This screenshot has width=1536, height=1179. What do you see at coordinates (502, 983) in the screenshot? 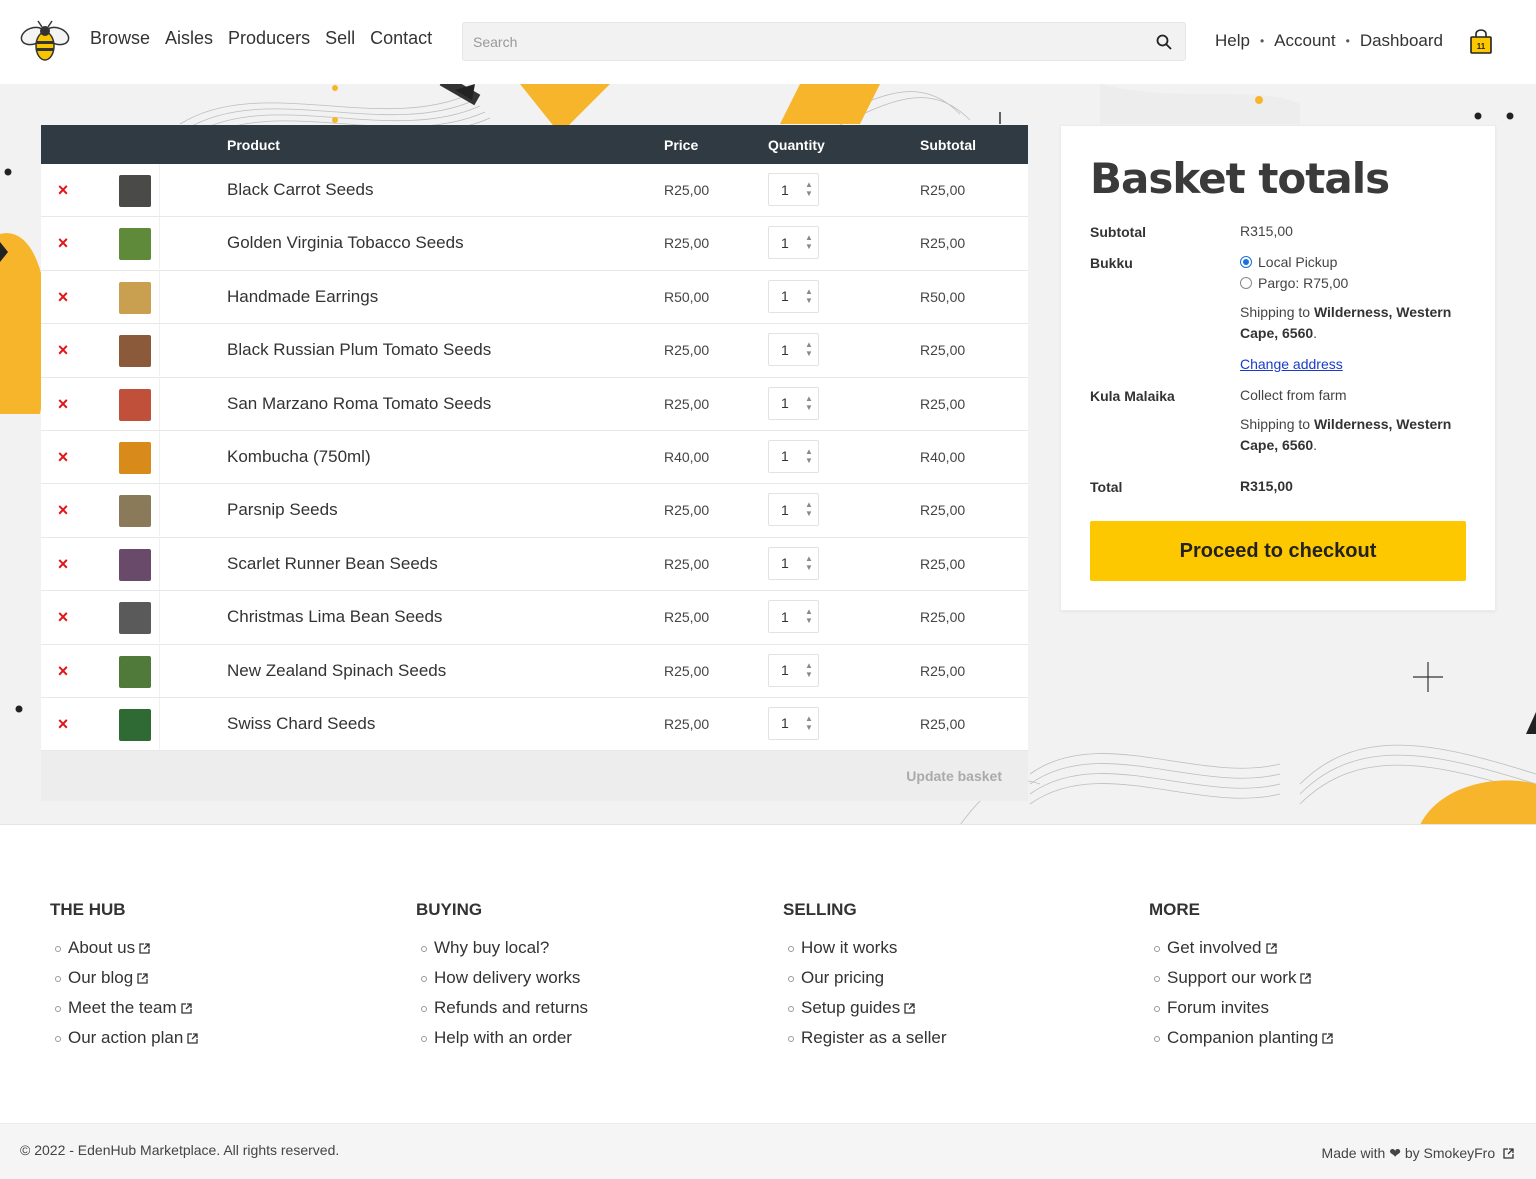
I see `footer-link: How delivery works` at bounding box center [502, 983].